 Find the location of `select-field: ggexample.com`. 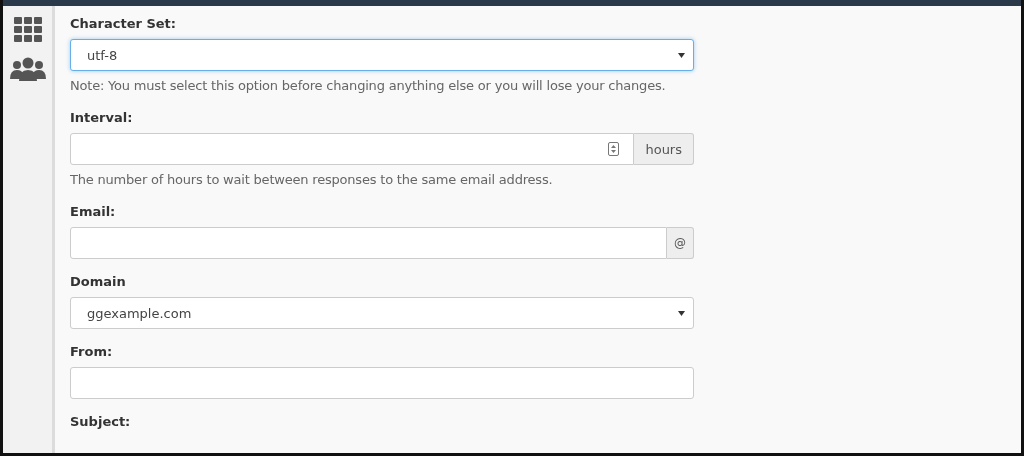

select-field: ggexample.com is located at coordinates (382, 313).